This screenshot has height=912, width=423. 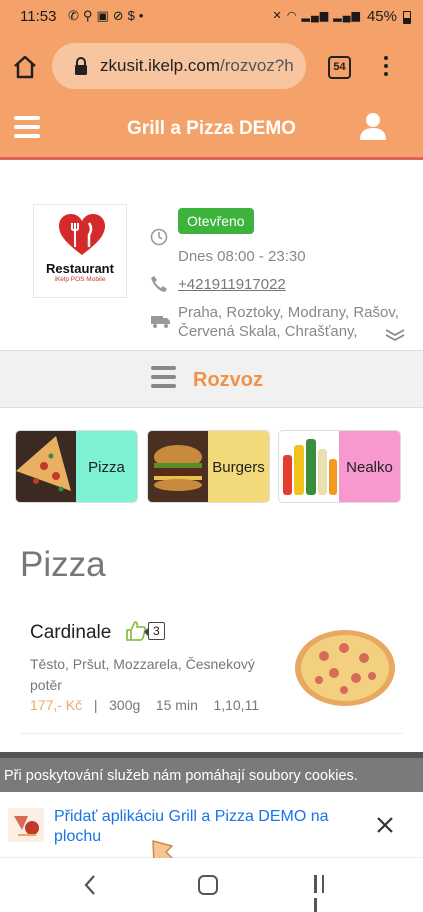 I want to click on browser-toolbar: zkusit.ikelp.com/rozvoz?h 54, so click(x=211, y=67).